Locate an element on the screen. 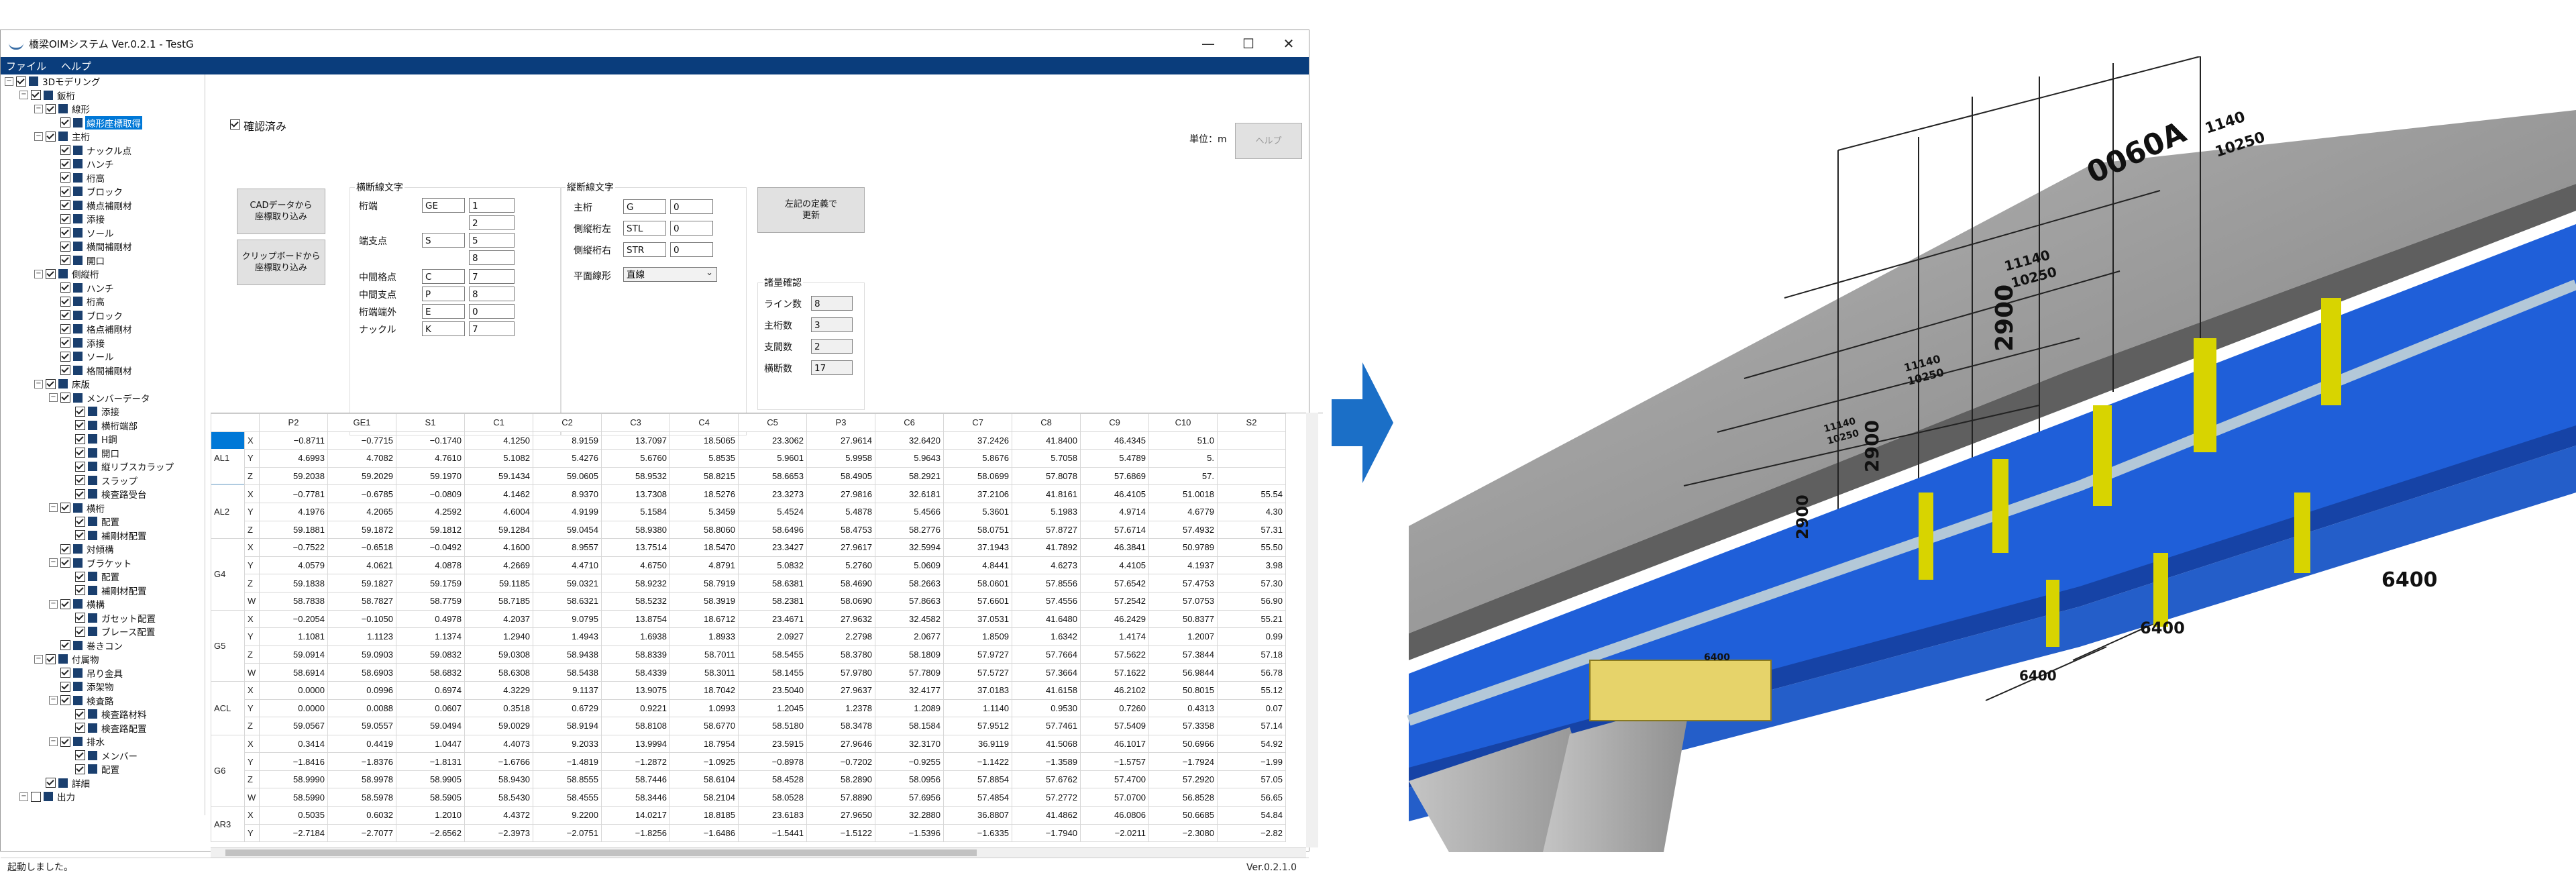 Image resolution: width=2576 pixels, height=877 pixels. grid-cell: 58.6653 is located at coordinates (772, 476).